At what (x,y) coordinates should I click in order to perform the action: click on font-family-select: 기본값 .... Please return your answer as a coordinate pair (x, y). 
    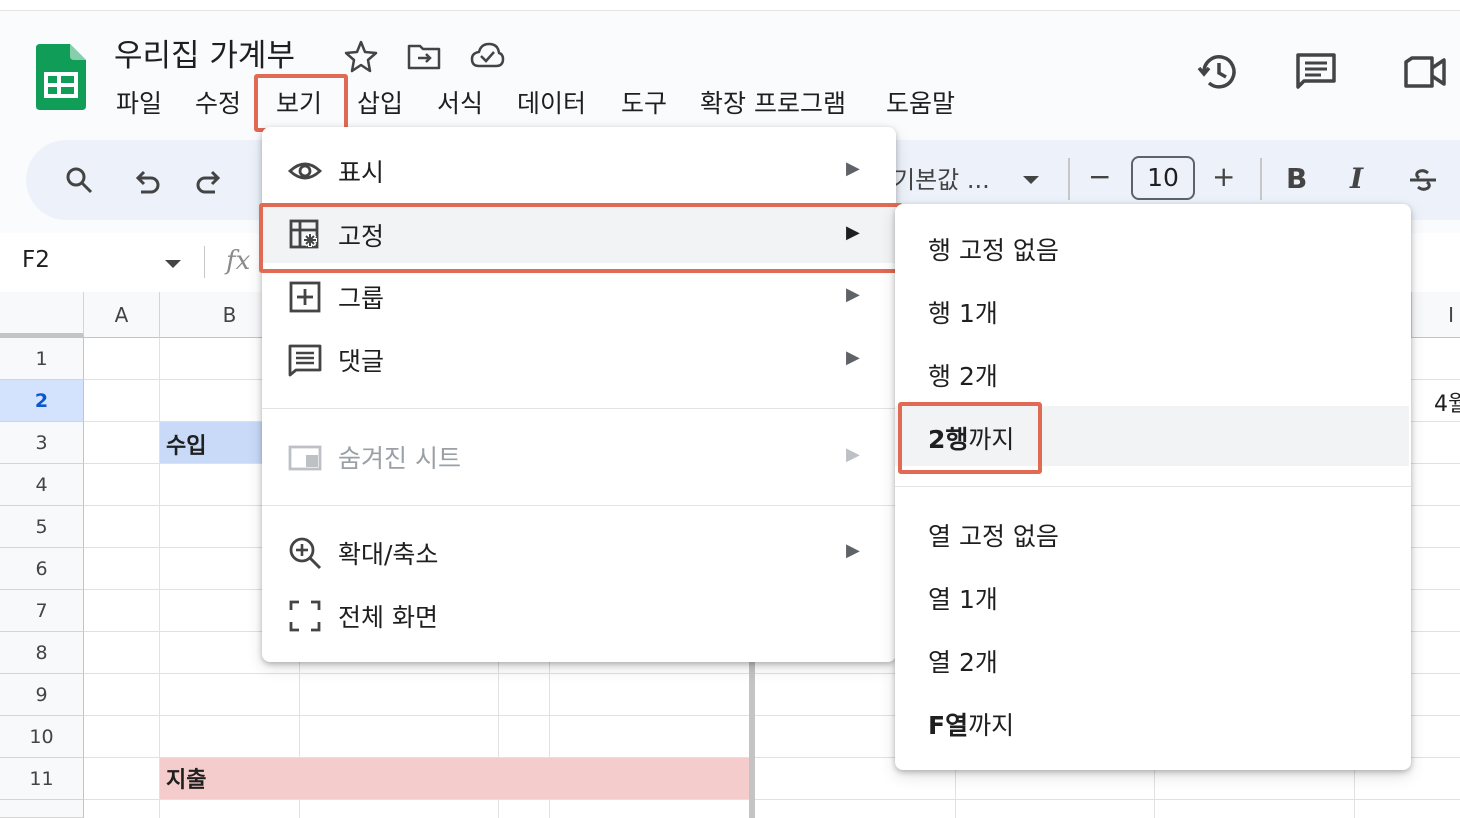
    Looking at the image, I should click on (941, 177).